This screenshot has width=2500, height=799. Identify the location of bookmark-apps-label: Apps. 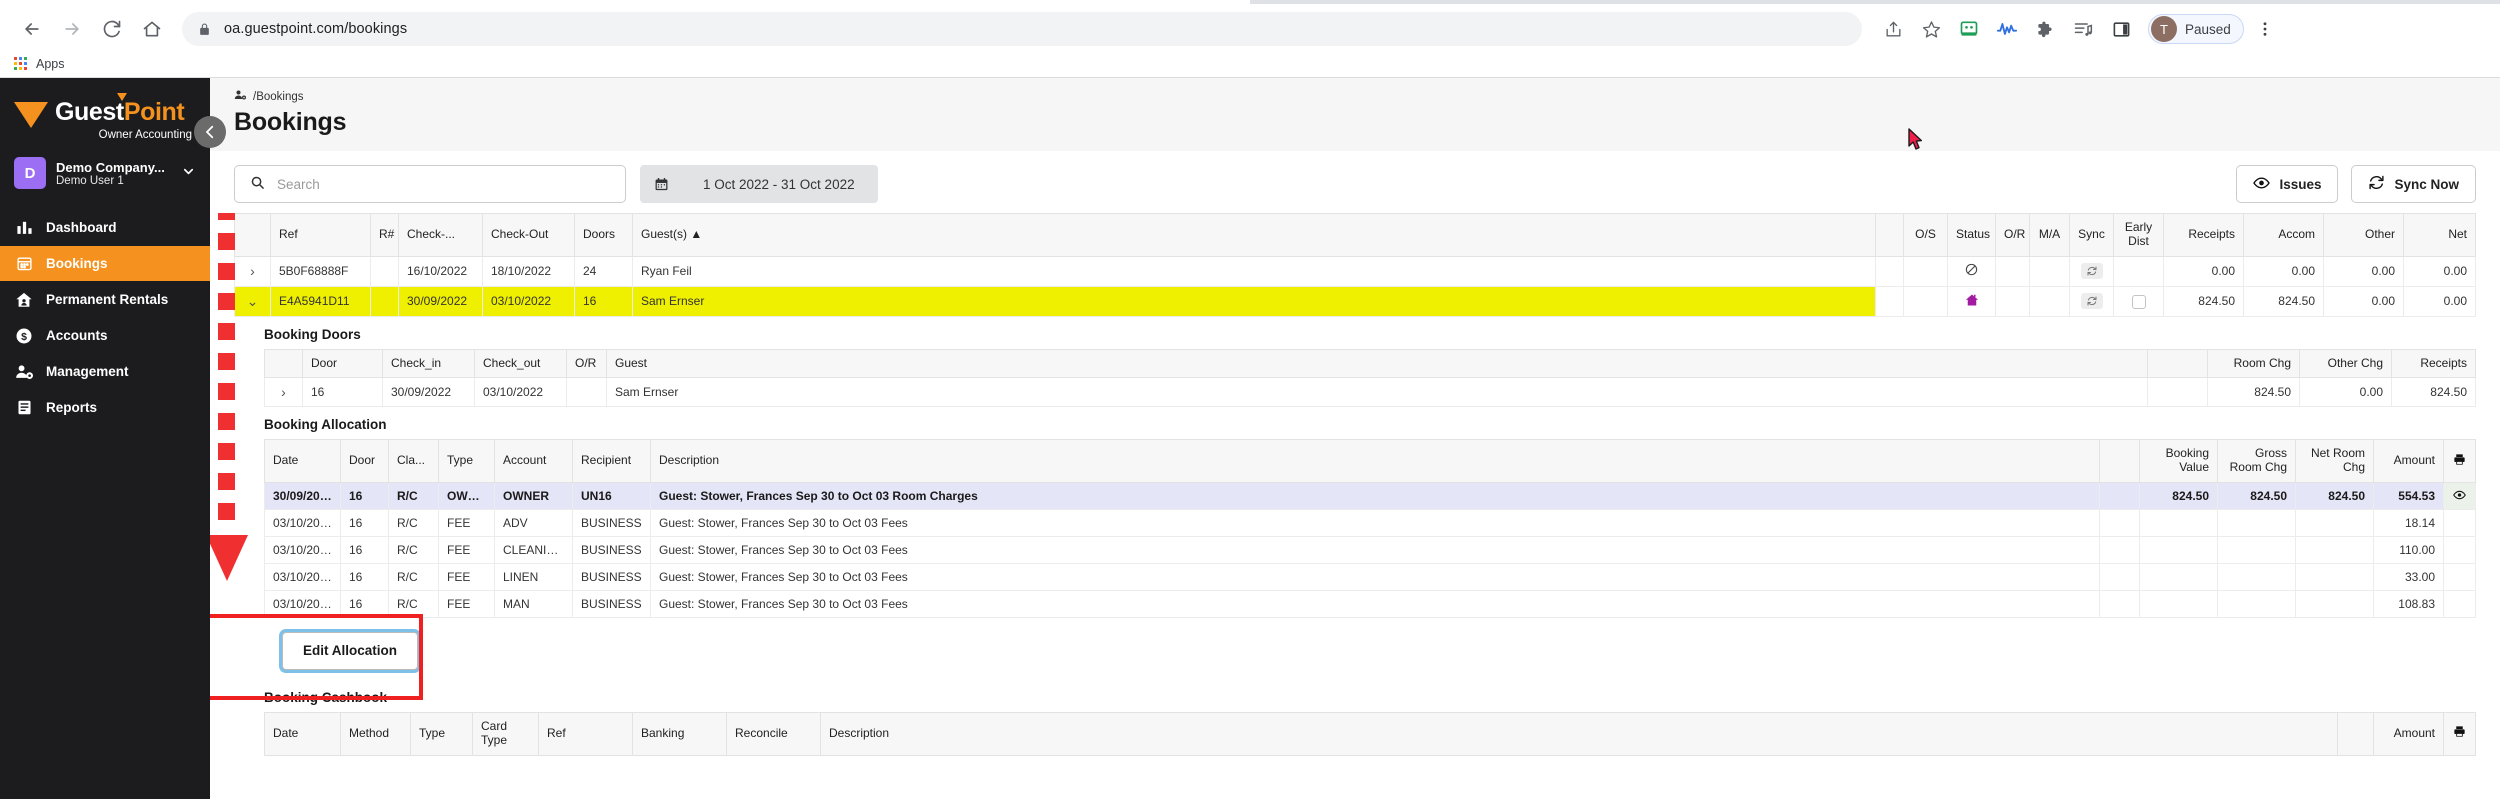
(50, 64).